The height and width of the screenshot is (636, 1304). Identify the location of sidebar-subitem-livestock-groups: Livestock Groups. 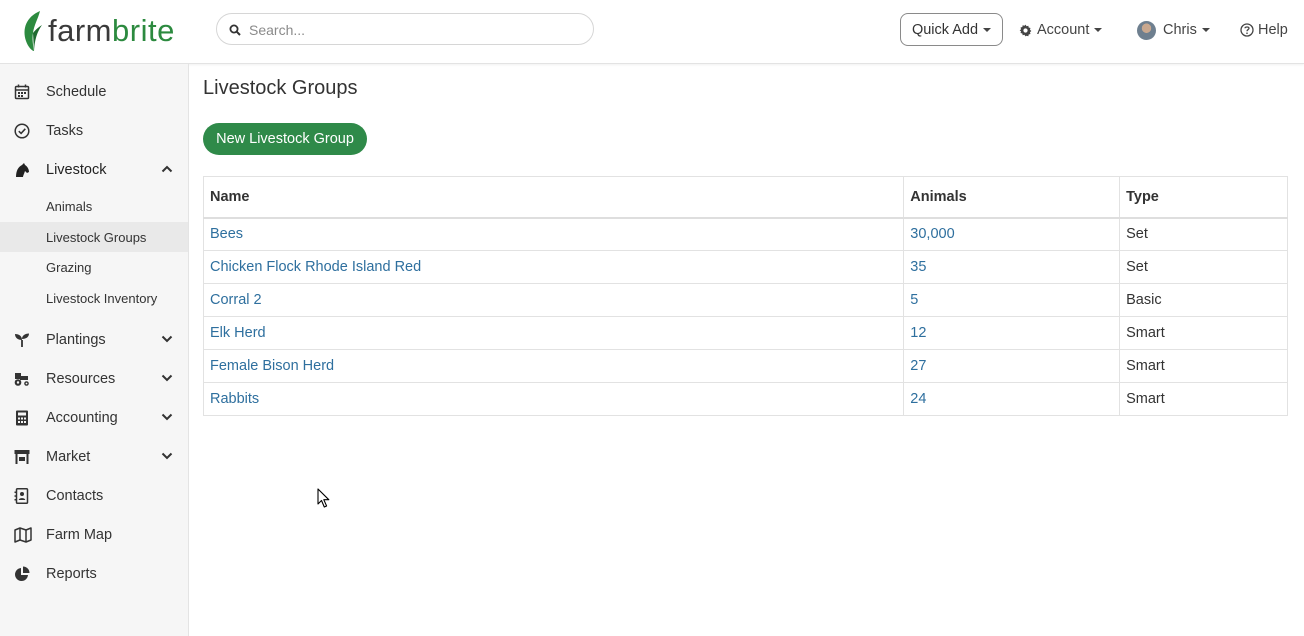
(94, 237).